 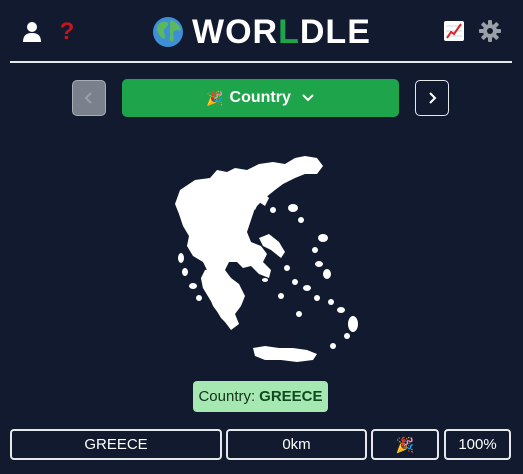 What do you see at coordinates (67, 32) in the screenshot?
I see `help-icon: ?` at bounding box center [67, 32].